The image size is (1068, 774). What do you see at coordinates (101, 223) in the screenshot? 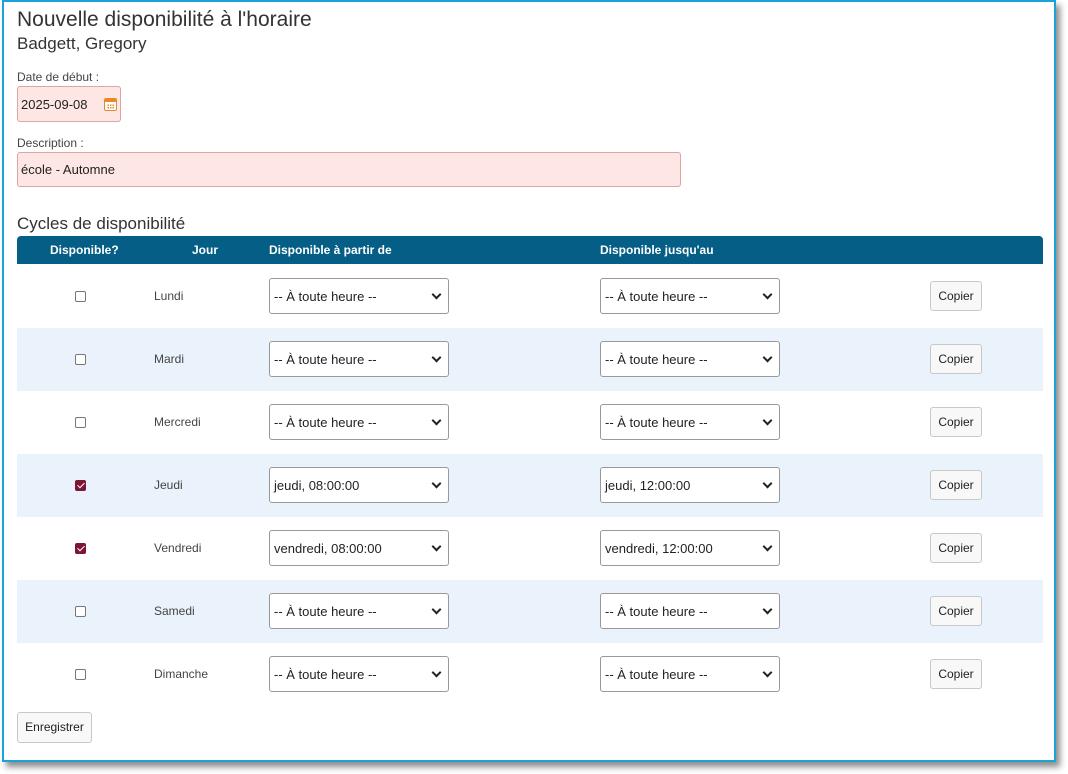
I see `cycles-section-title: Cycles de disponibilité` at bounding box center [101, 223].